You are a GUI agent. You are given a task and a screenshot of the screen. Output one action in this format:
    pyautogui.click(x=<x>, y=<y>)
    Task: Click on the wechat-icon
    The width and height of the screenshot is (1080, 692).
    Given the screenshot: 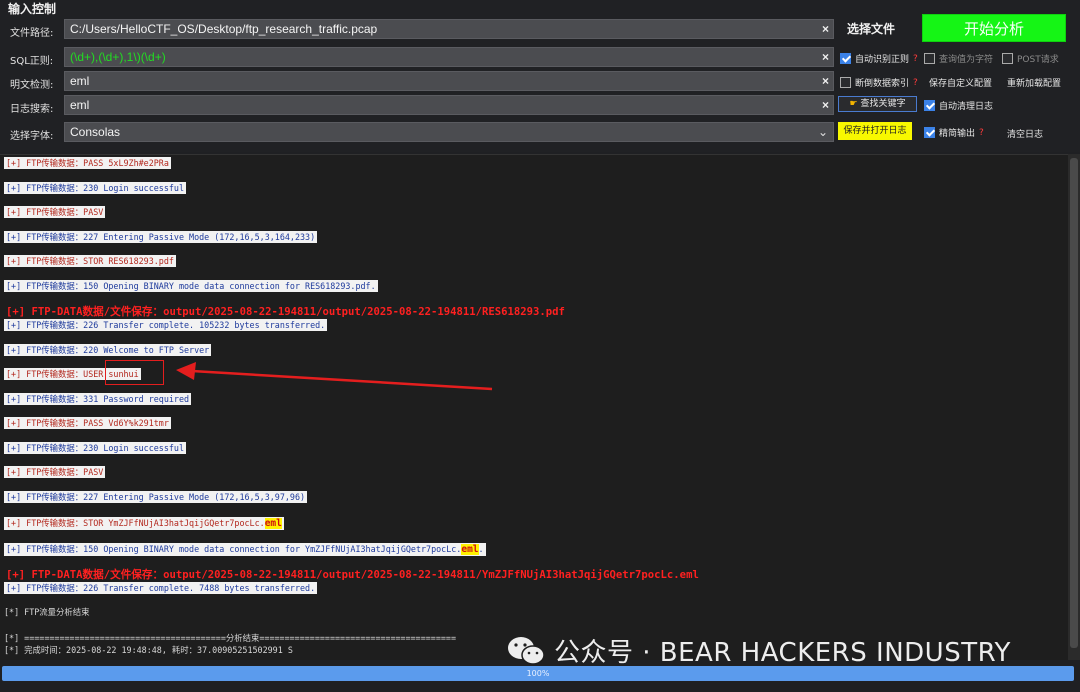 What is the action you would take?
    pyautogui.click(x=526, y=650)
    